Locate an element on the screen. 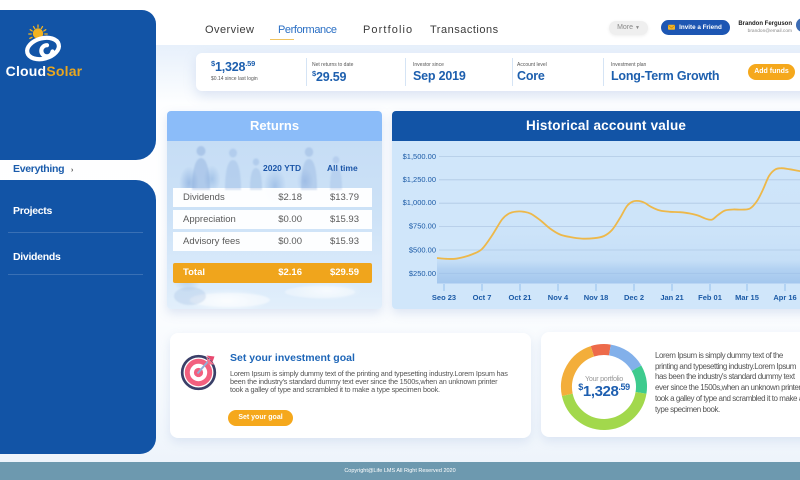  svg-text: Oct 21 is located at coordinates (520, 297).